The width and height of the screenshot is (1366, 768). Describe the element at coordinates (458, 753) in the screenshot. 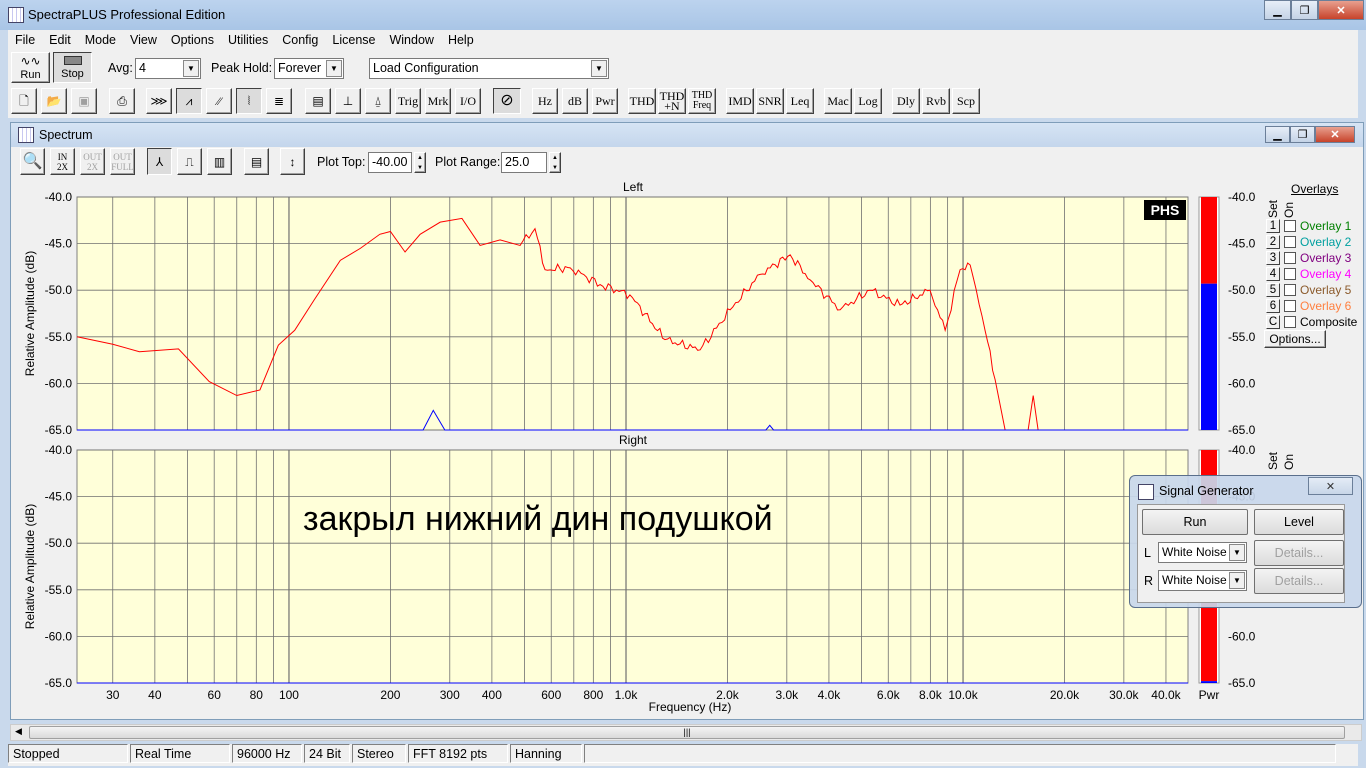

I see `status-fft-size: FFT 8192 pts` at that location.